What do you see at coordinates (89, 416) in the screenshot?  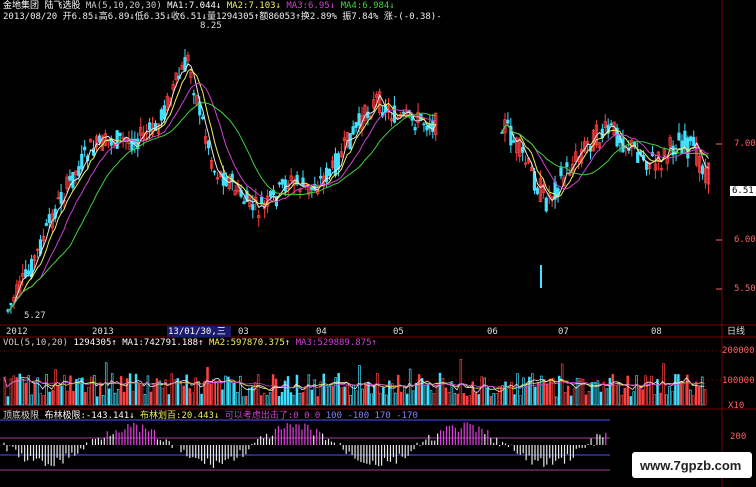 I see `indicator-v1: 布林极限:-143.141↓` at bounding box center [89, 416].